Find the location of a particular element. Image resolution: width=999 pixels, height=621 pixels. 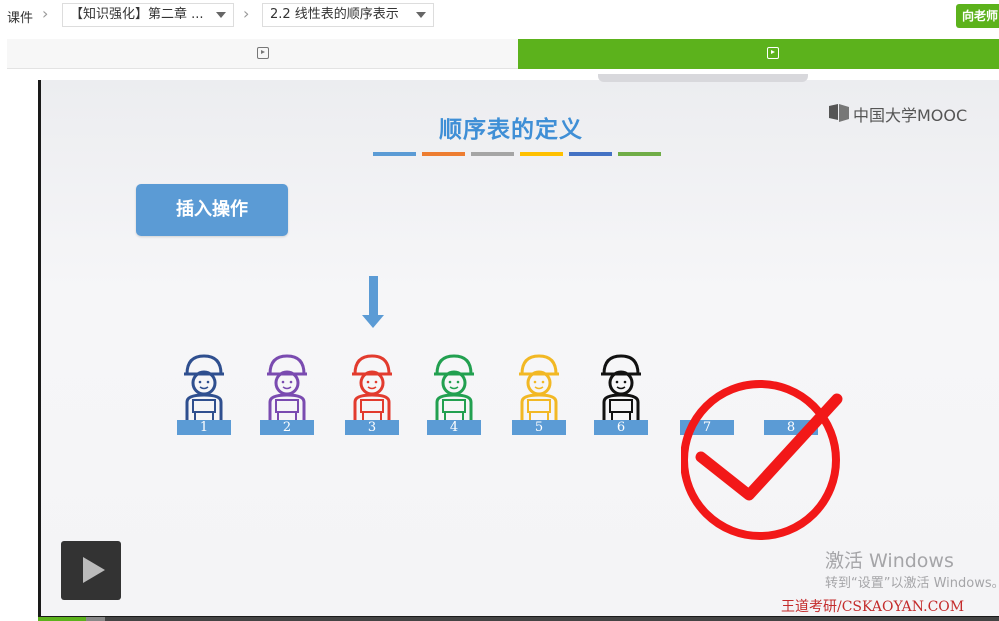

checkmark-icon is located at coordinates (762, 460).